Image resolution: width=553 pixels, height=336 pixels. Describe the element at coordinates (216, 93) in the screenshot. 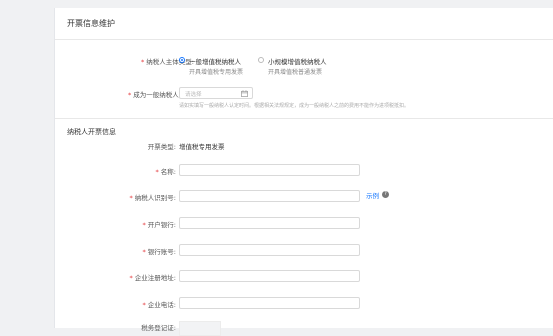

I see `general-time-date-input: 请选择` at that location.